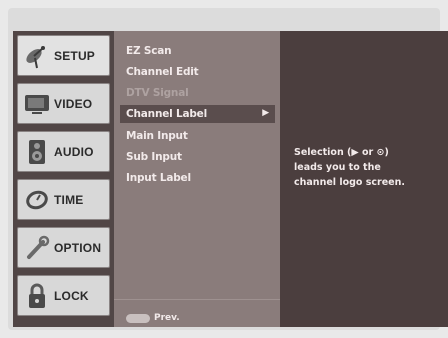 This screenshot has width=448, height=338. I want to click on menu-item-channel-edit: Channel Edit, so click(162, 72).